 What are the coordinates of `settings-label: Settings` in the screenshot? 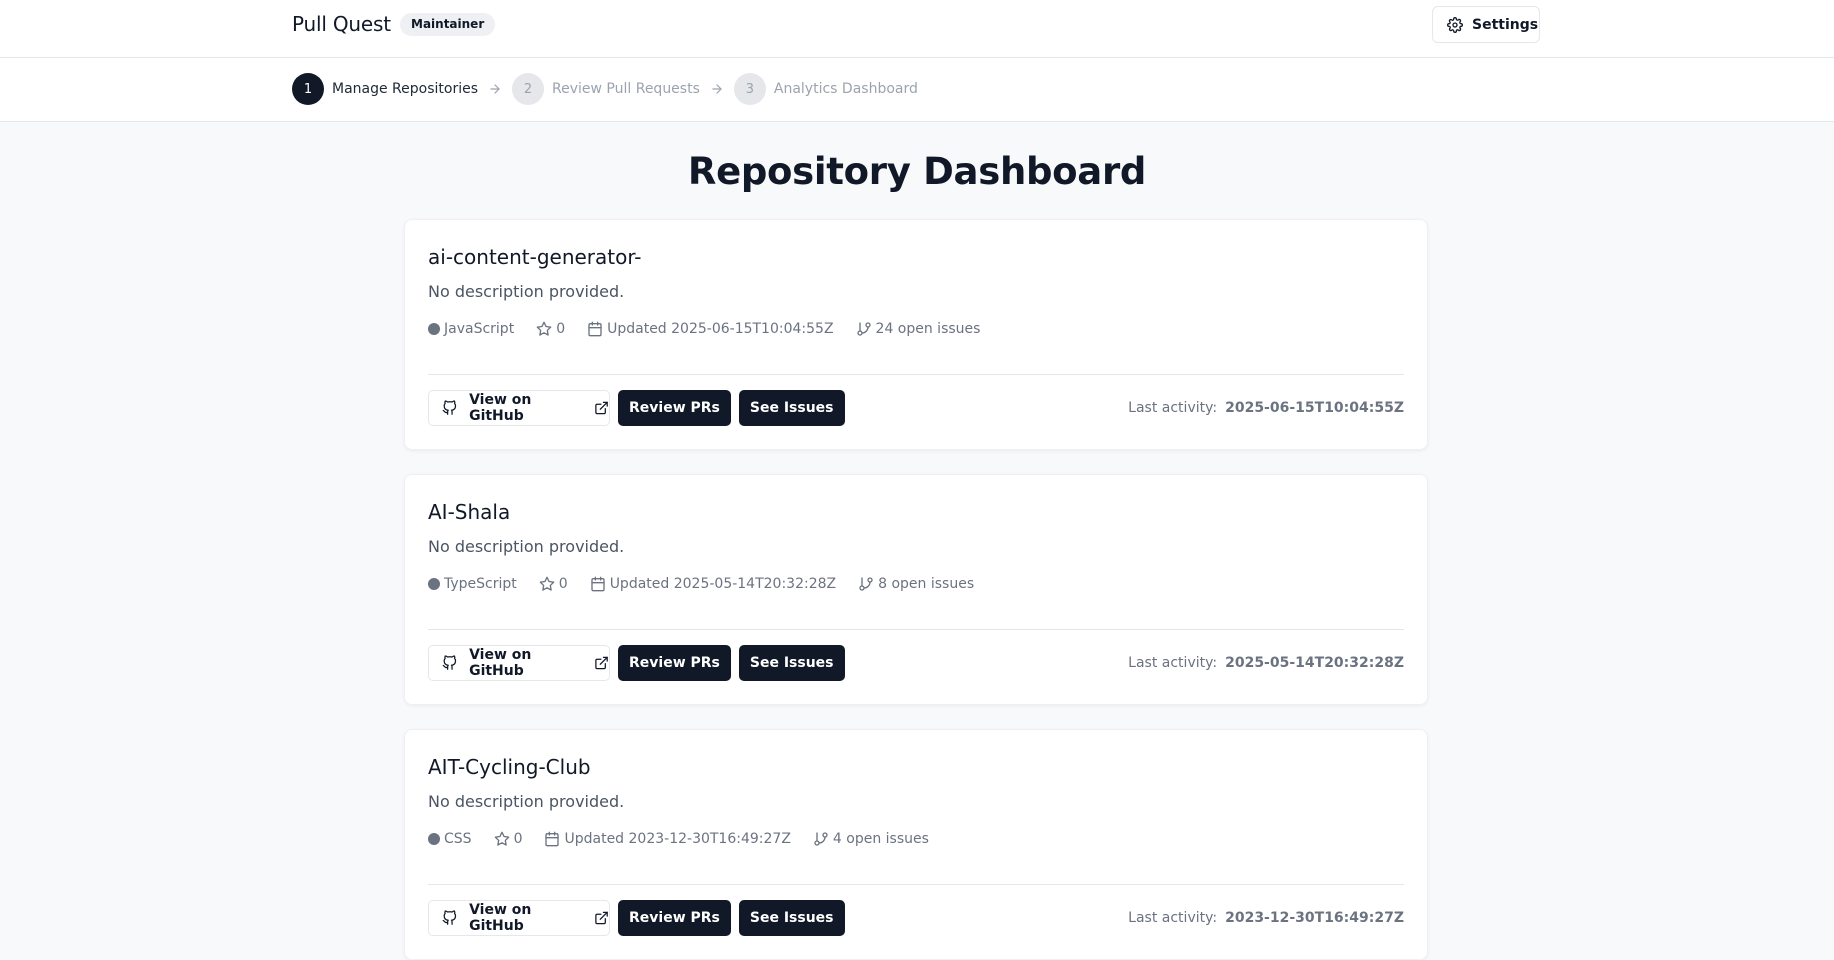 It's located at (1505, 24).